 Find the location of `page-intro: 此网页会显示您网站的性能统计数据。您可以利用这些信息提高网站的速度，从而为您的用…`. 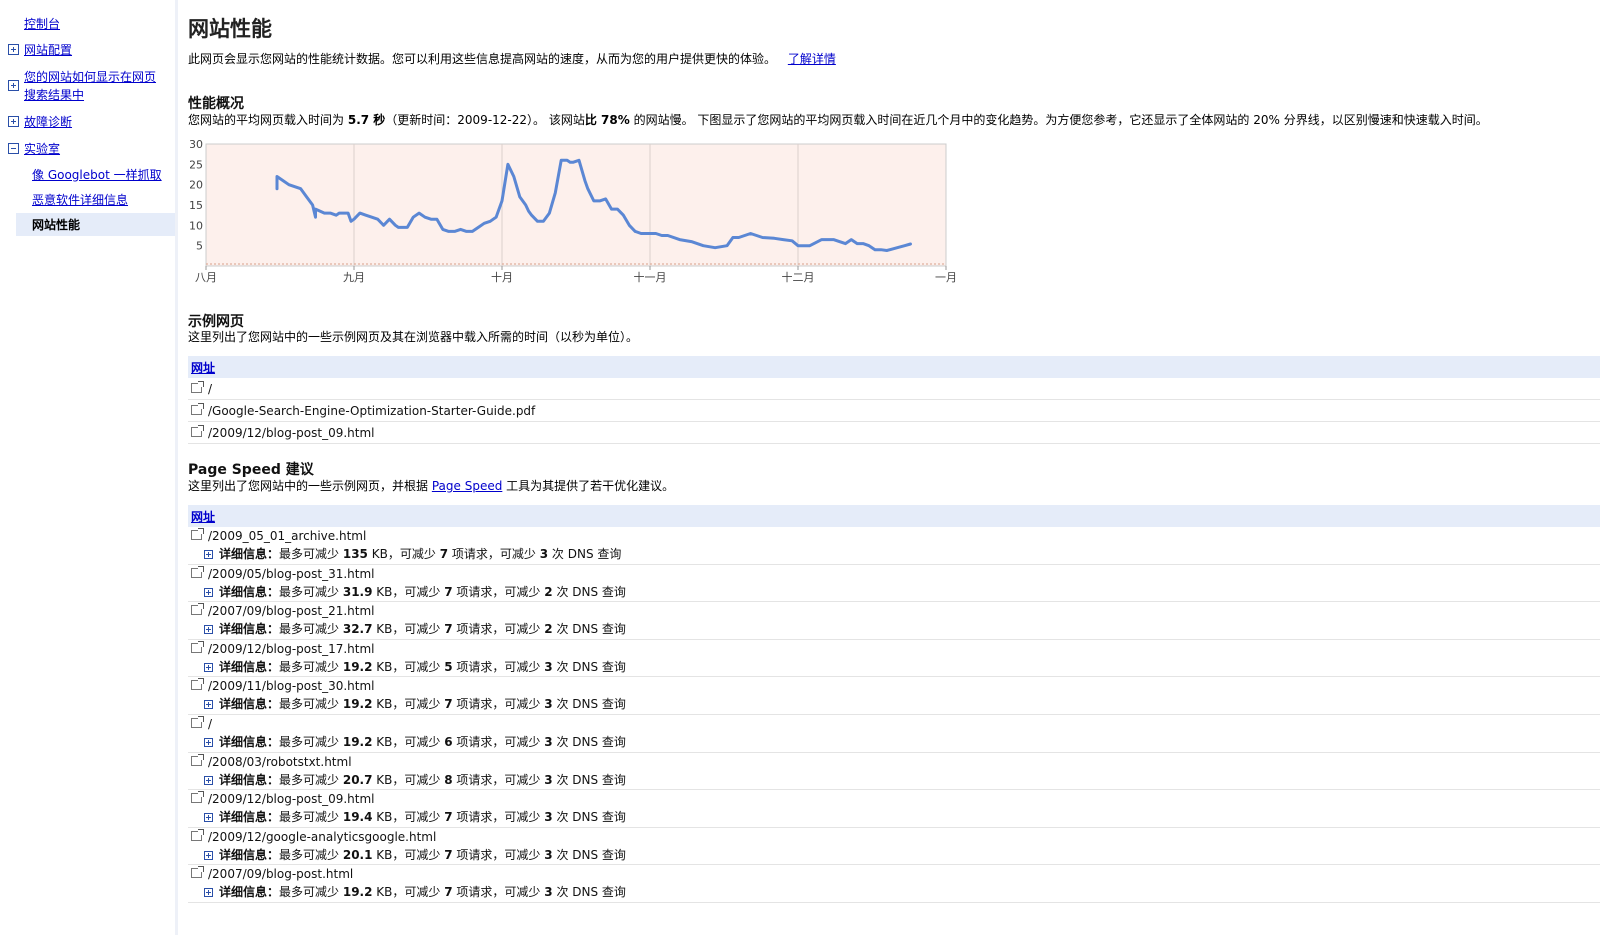

page-intro: 此网页会显示您网站的性能统计数据。您可以利用这些信息提高网站的速度，从而为您的用… is located at coordinates (512, 58).